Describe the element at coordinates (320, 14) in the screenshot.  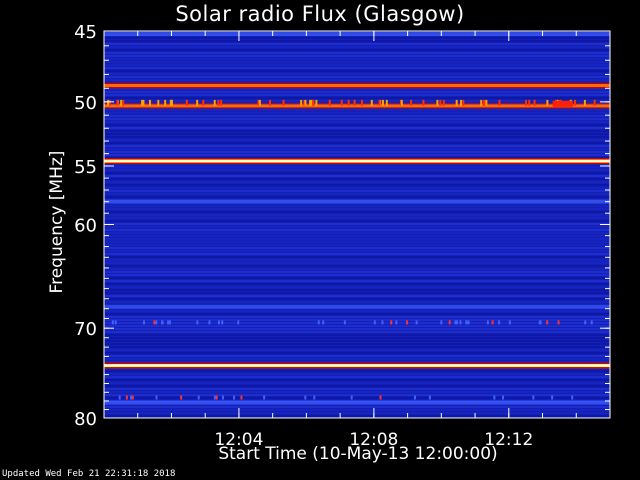
I see `chart-title: Solar radio Flux (Glasgow)` at that location.